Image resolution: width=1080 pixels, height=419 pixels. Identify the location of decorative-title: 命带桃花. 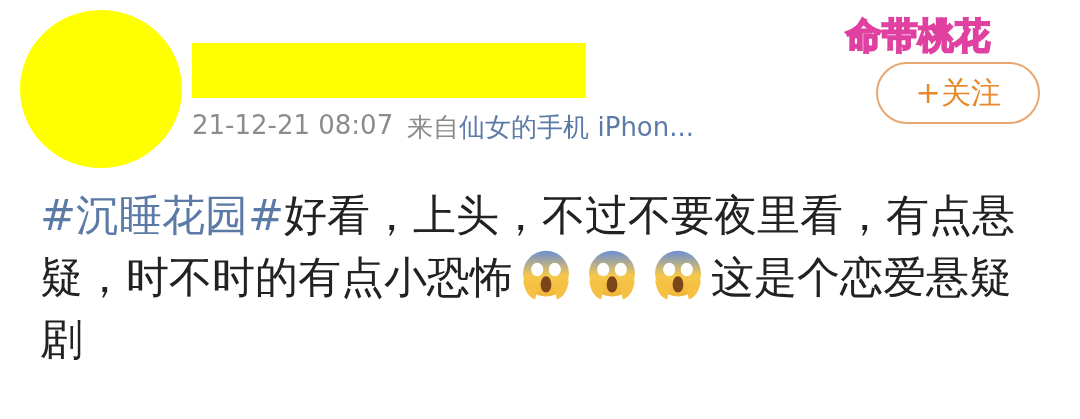
(918, 36).